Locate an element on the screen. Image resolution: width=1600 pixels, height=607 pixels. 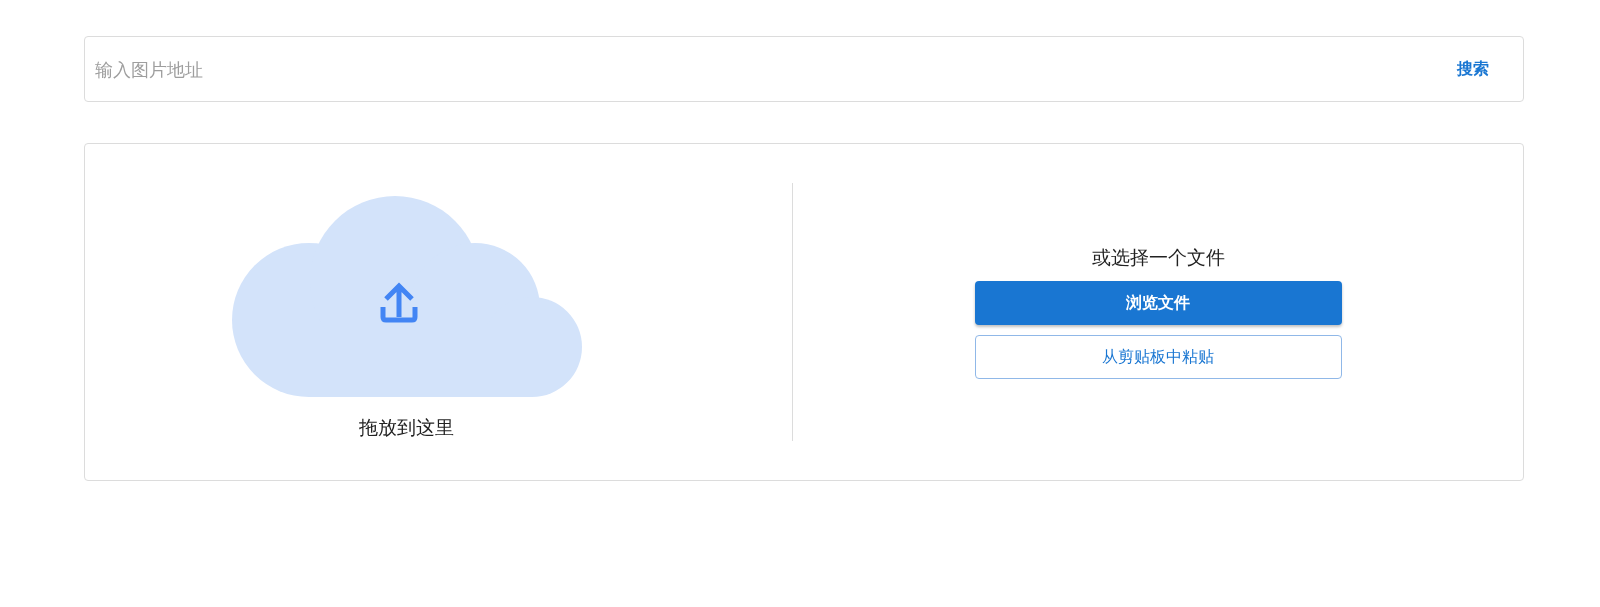
file-prompt: 或选择一个文件 is located at coordinates (1158, 257).